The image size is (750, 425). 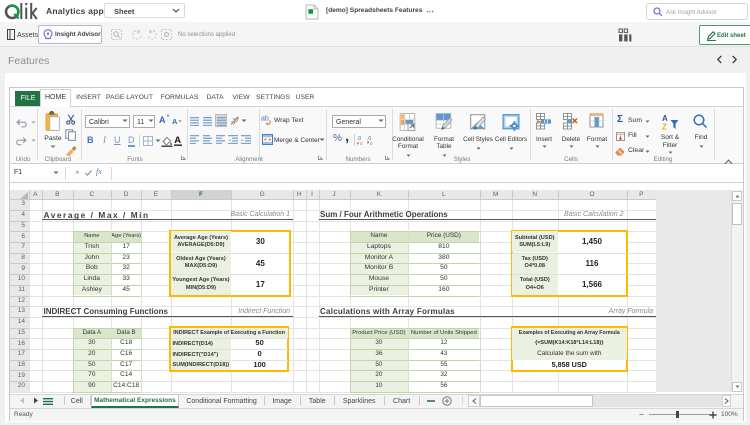 I want to click on svg-text: A, so click(x=177, y=140).